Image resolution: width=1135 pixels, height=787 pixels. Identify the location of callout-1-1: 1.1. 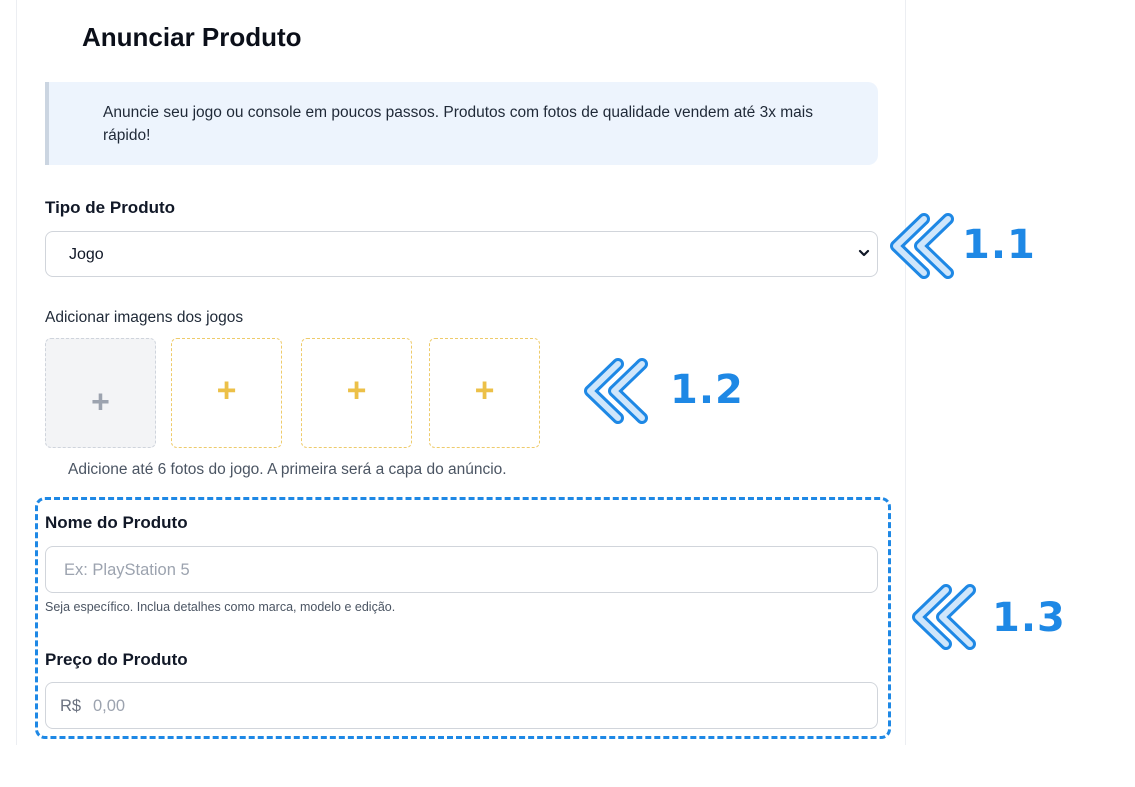
(963, 246).